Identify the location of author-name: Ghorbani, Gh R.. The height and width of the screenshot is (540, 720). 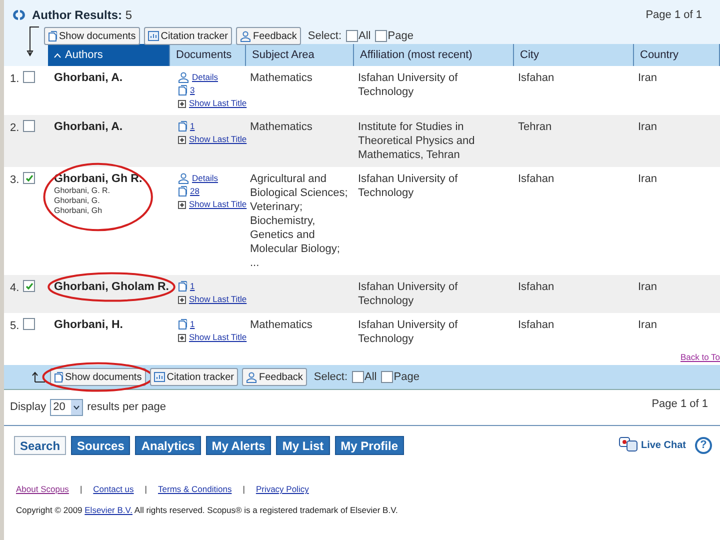
(98, 179).